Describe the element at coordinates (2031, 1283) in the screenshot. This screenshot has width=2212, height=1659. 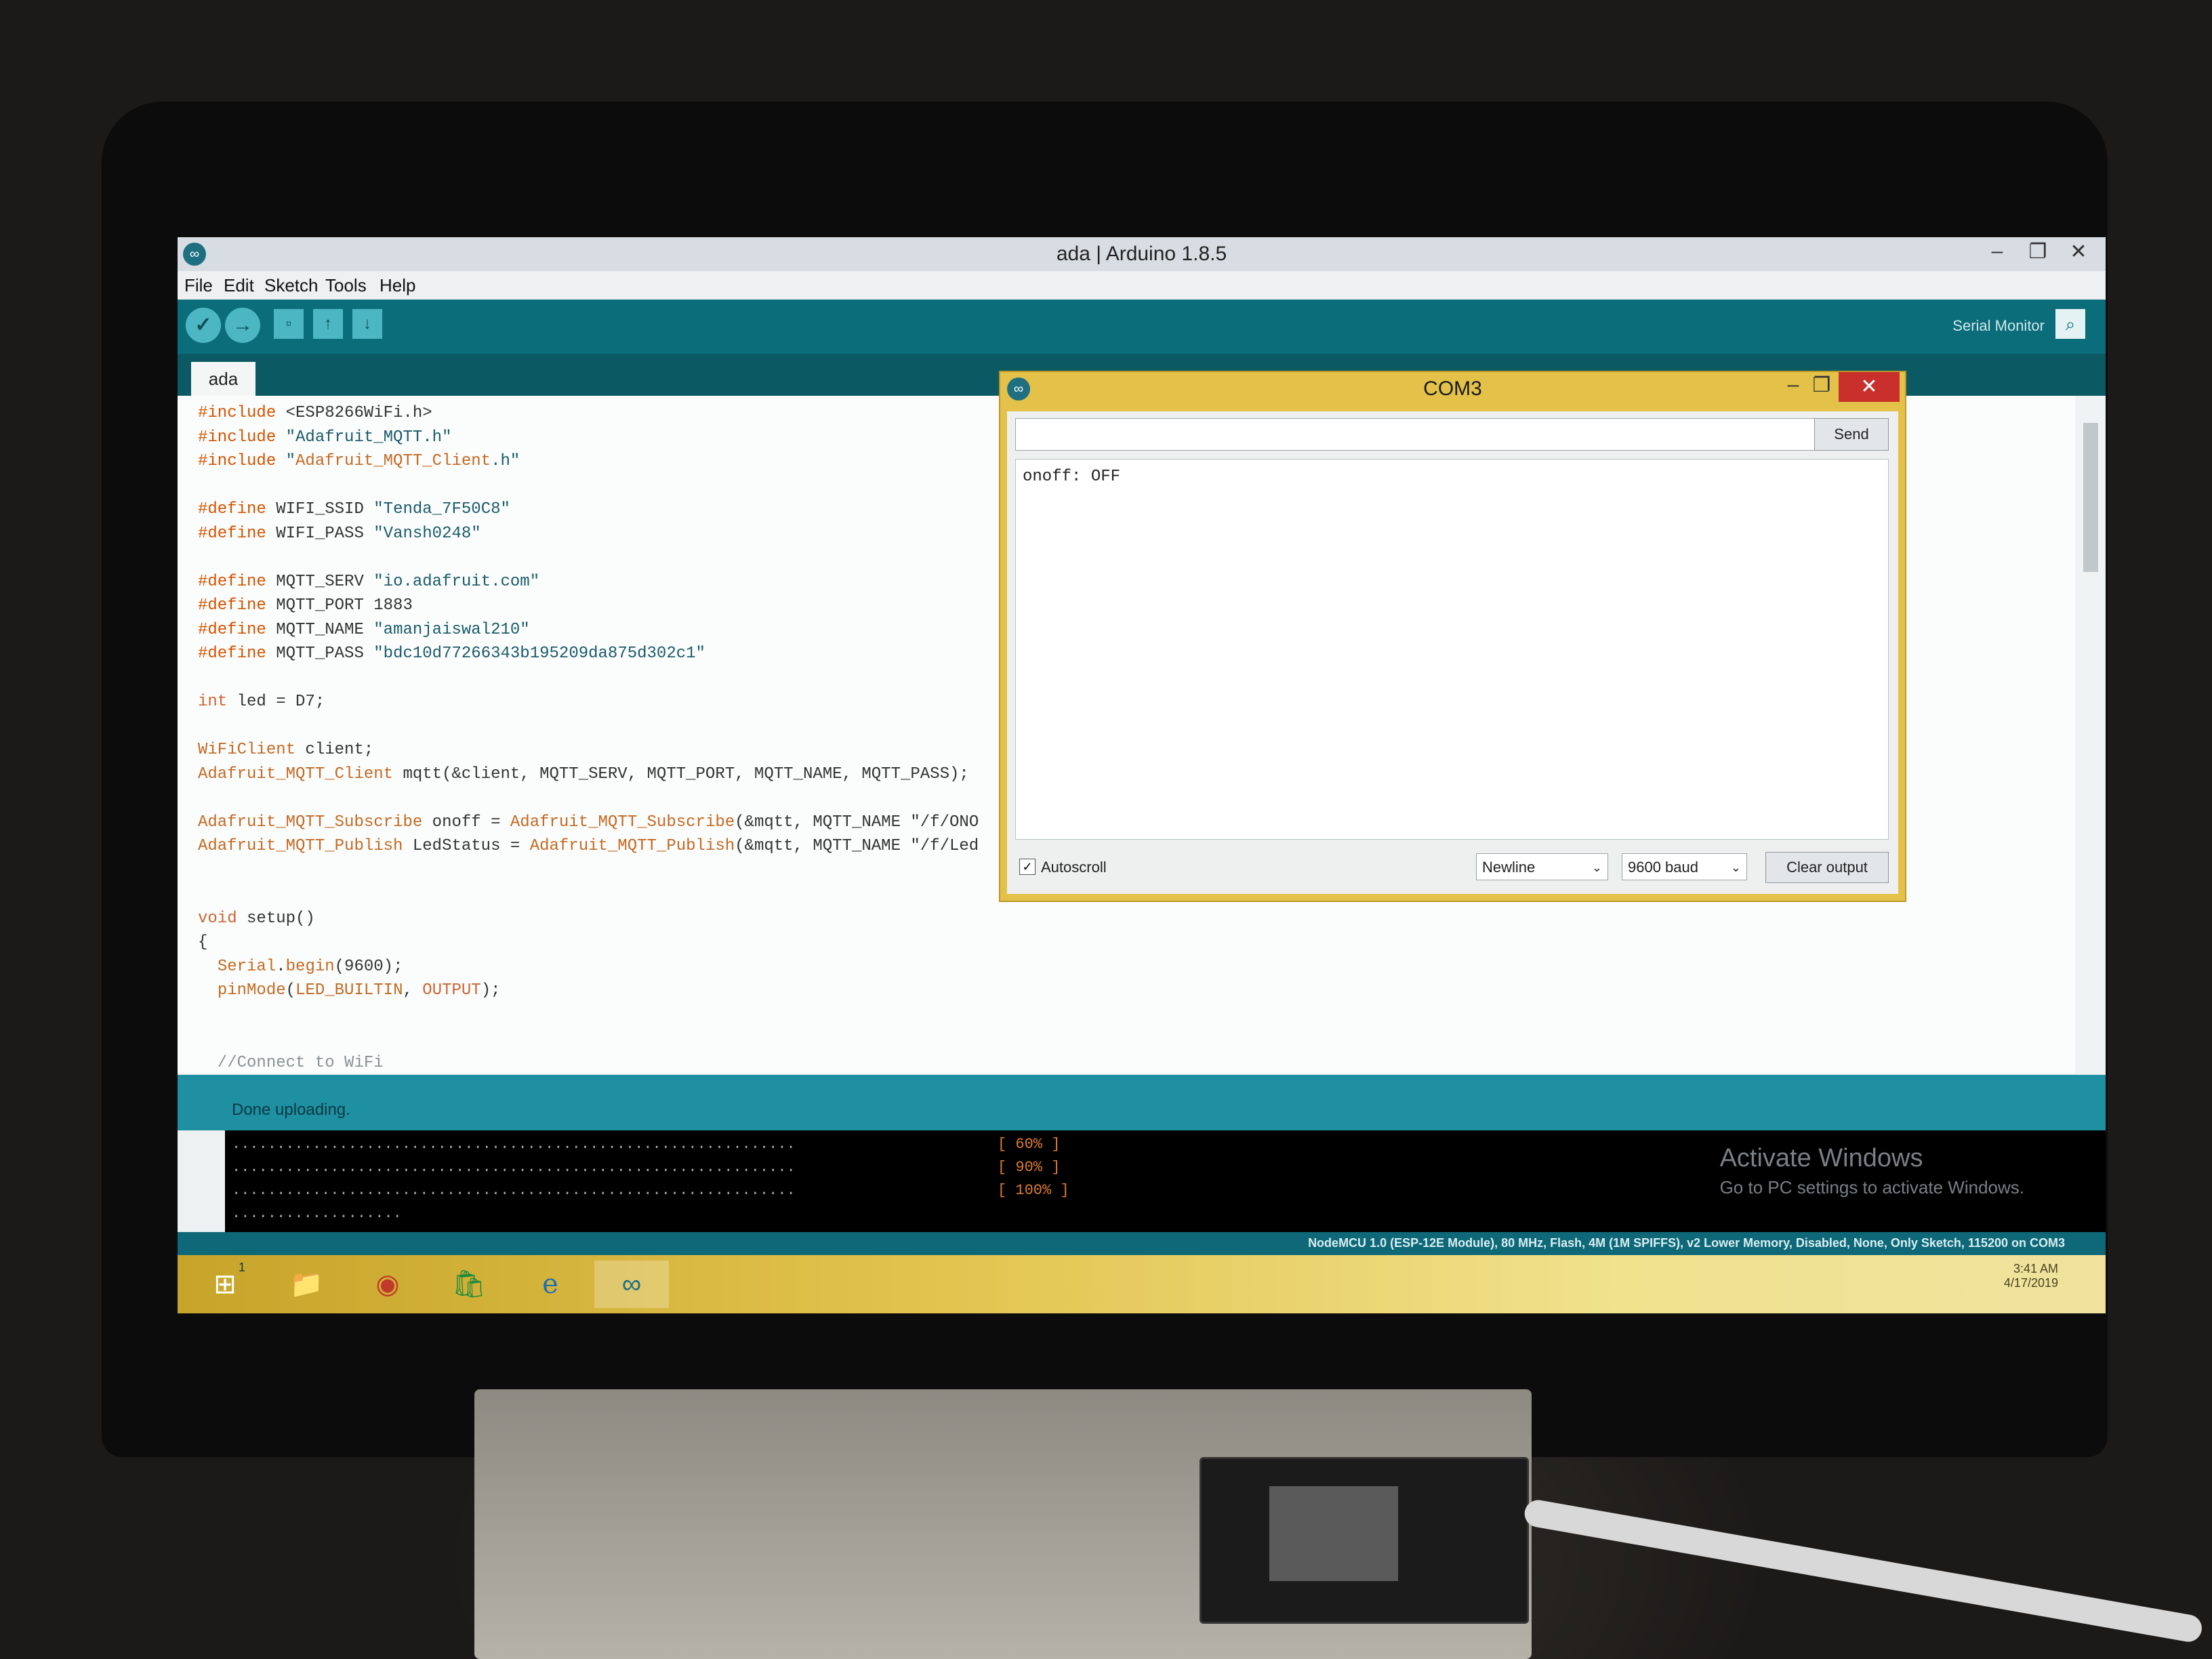
I see `clock-date: 4/17/2019` at that location.